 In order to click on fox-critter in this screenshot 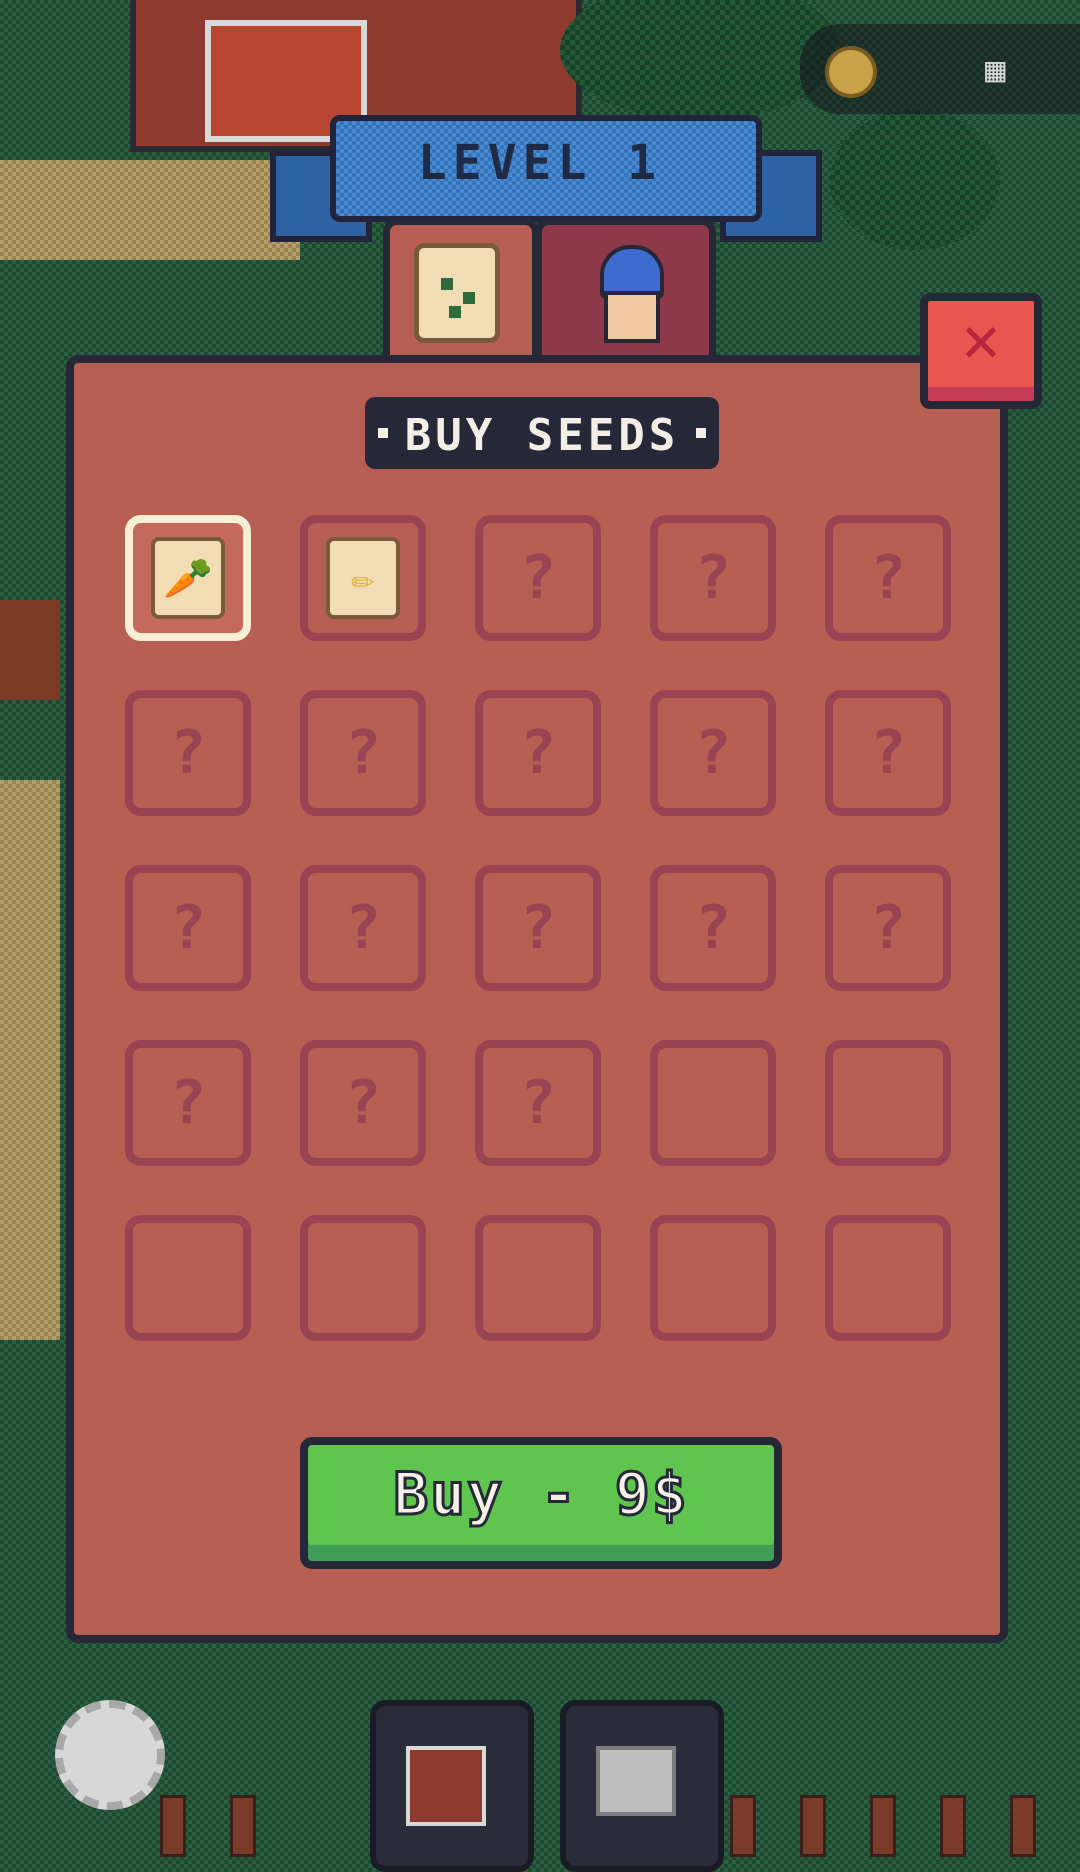, I will do `click(30, 650)`.